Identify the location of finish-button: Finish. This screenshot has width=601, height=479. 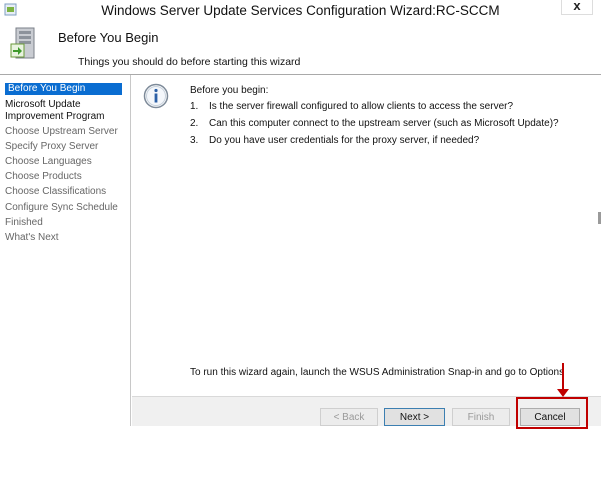
(481, 417).